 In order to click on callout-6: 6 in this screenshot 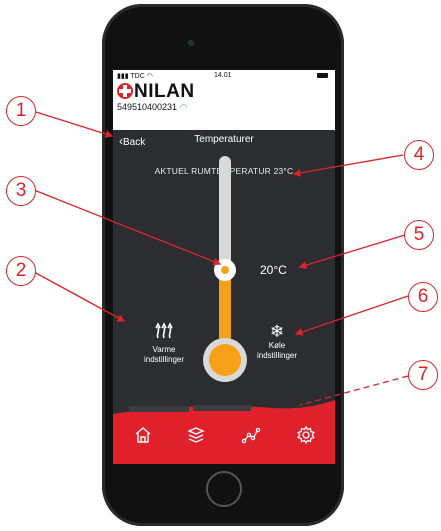, I will do `click(423, 297)`.